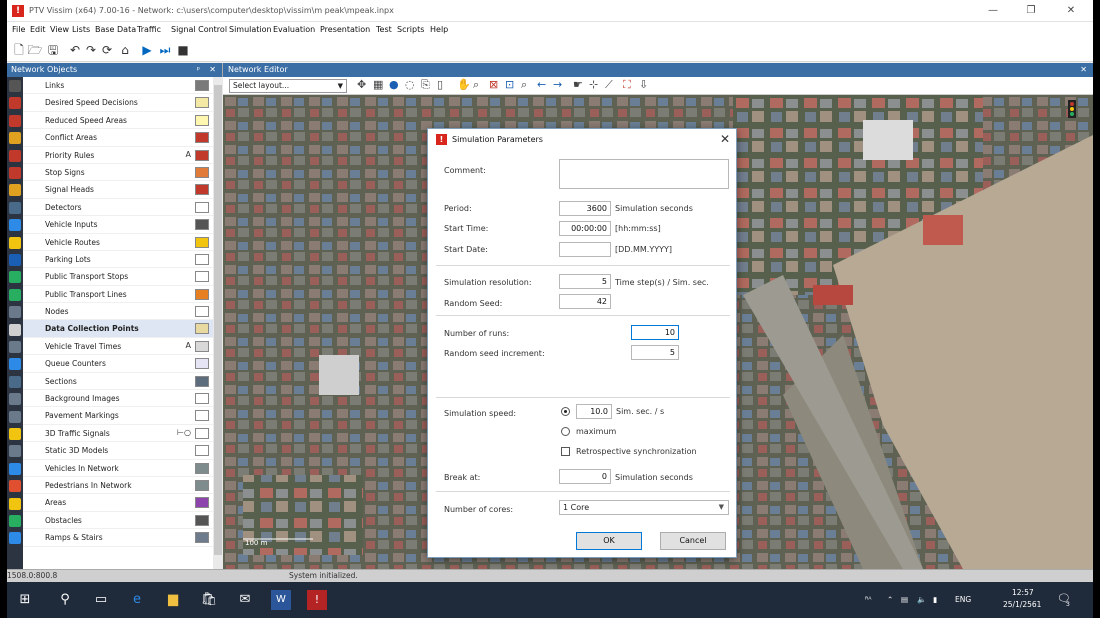  What do you see at coordinates (294, 29) in the screenshot?
I see `menu-evaluation: Evaluation` at bounding box center [294, 29].